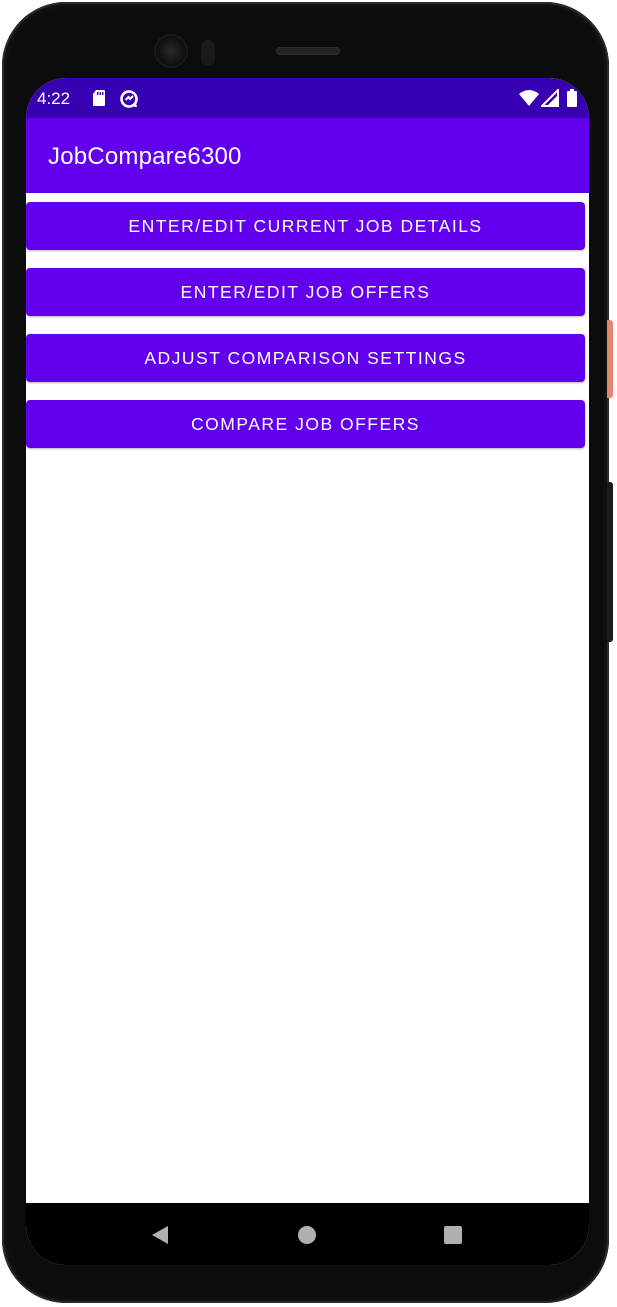 This screenshot has width=617, height=1307. Describe the element at coordinates (160, 1237) in the screenshot. I see `back-icon` at that location.